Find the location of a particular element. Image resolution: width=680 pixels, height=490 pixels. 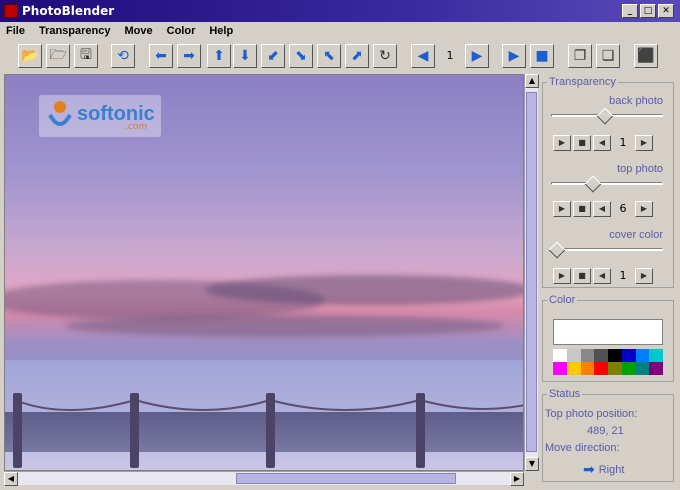

menu-file: File is located at coordinates (15, 31).